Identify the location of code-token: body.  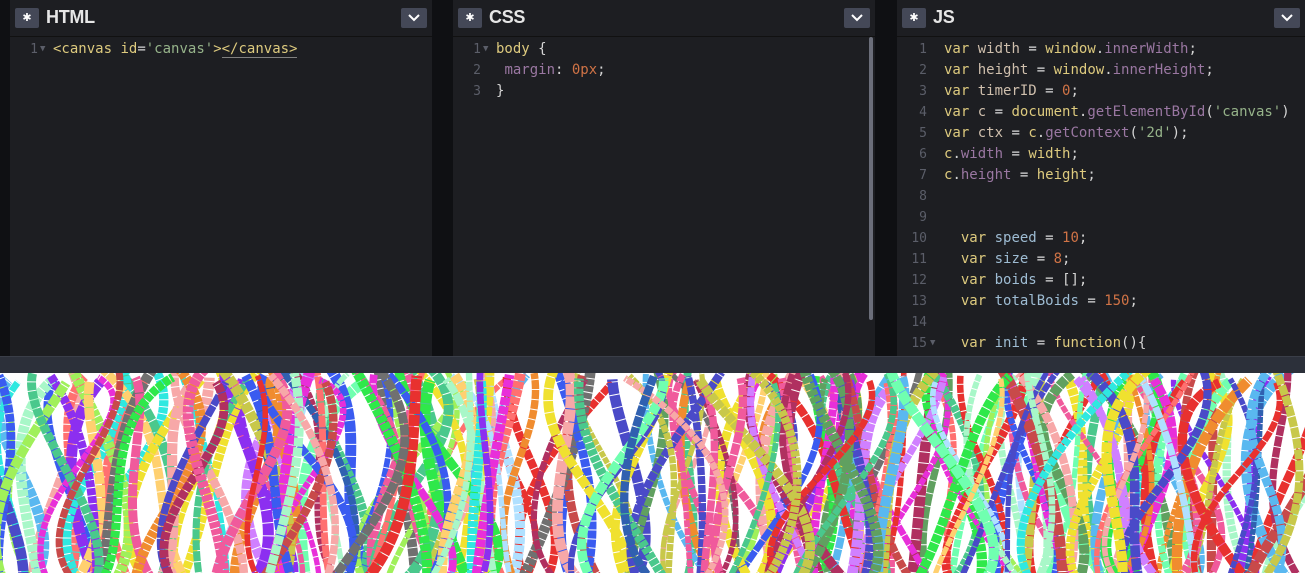
(513, 49).